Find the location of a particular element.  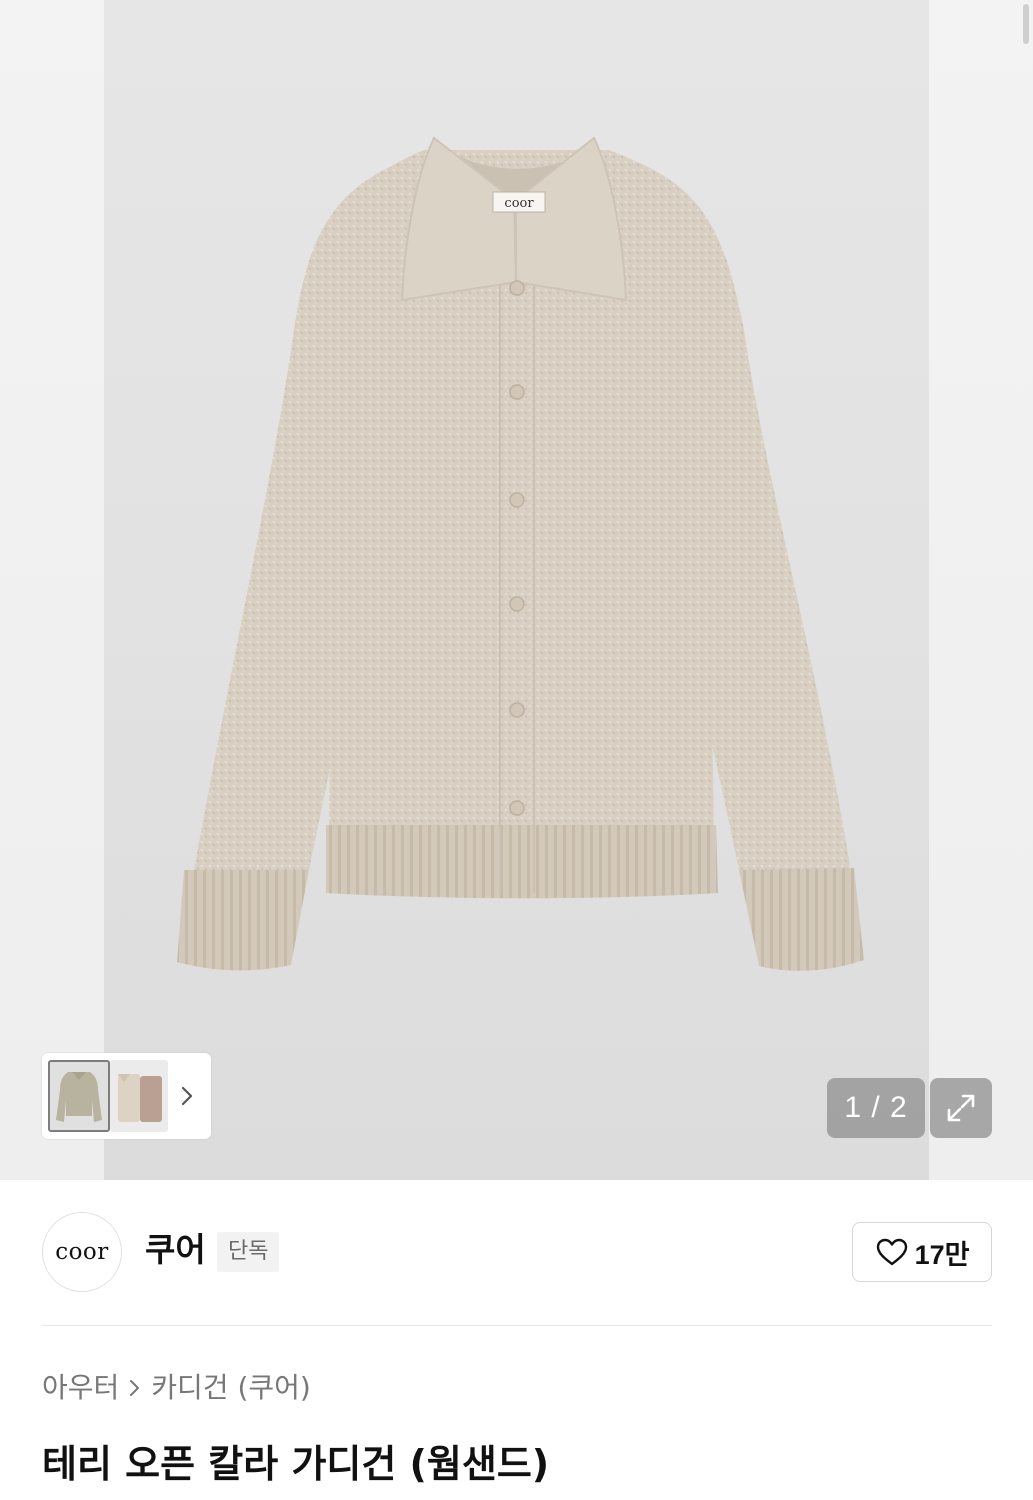

brand-logo: coor is located at coordinates (82, 1252).